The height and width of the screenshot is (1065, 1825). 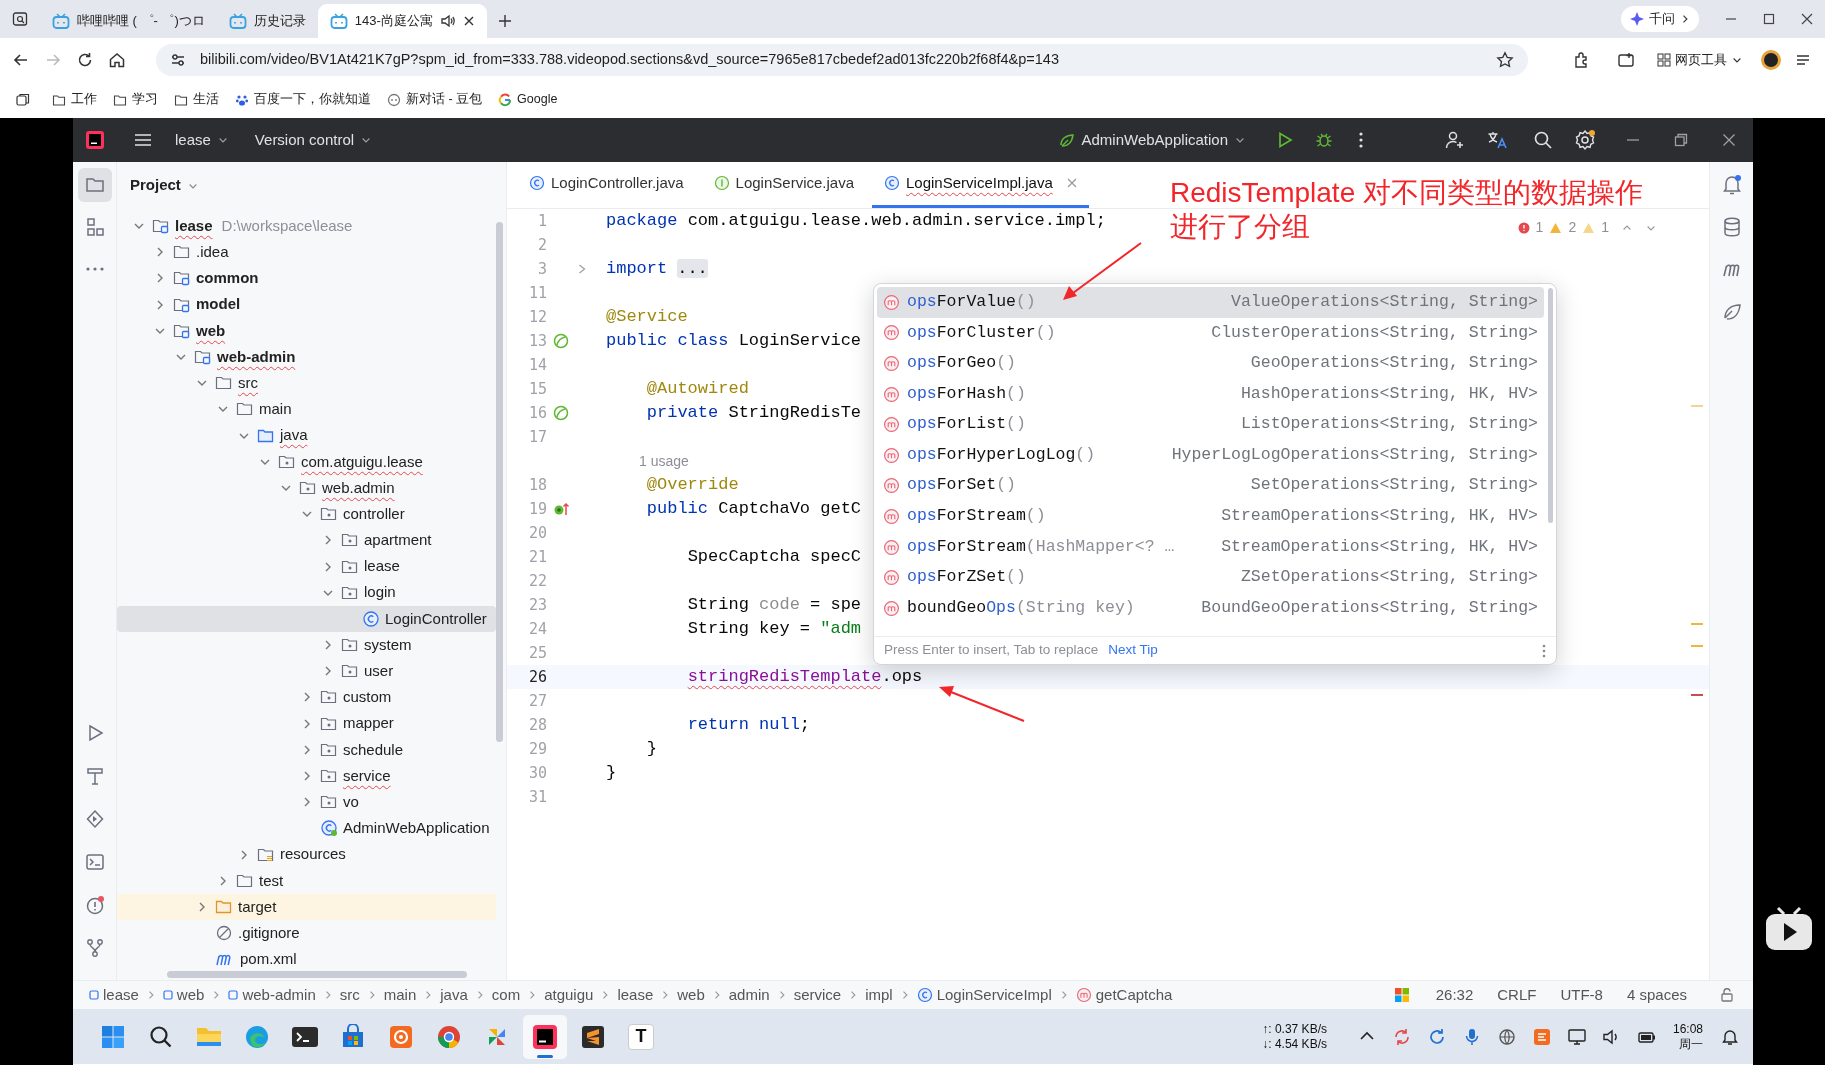 What do you see at coordinates (1660, 19) in the screenshot?
I see `assistant-button: 千问` at bounding box center [1660, 19].